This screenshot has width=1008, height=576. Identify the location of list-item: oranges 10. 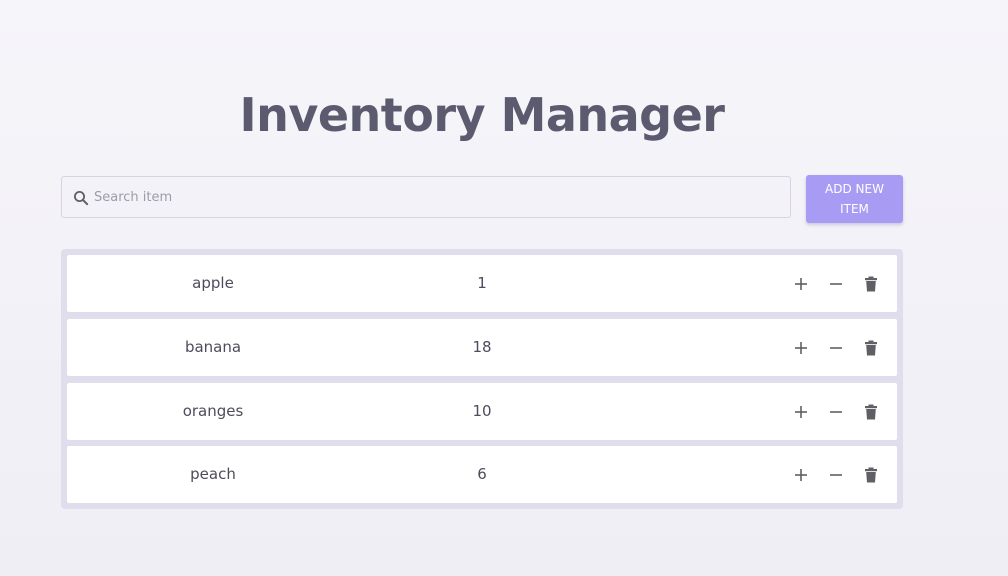
(482, 411).